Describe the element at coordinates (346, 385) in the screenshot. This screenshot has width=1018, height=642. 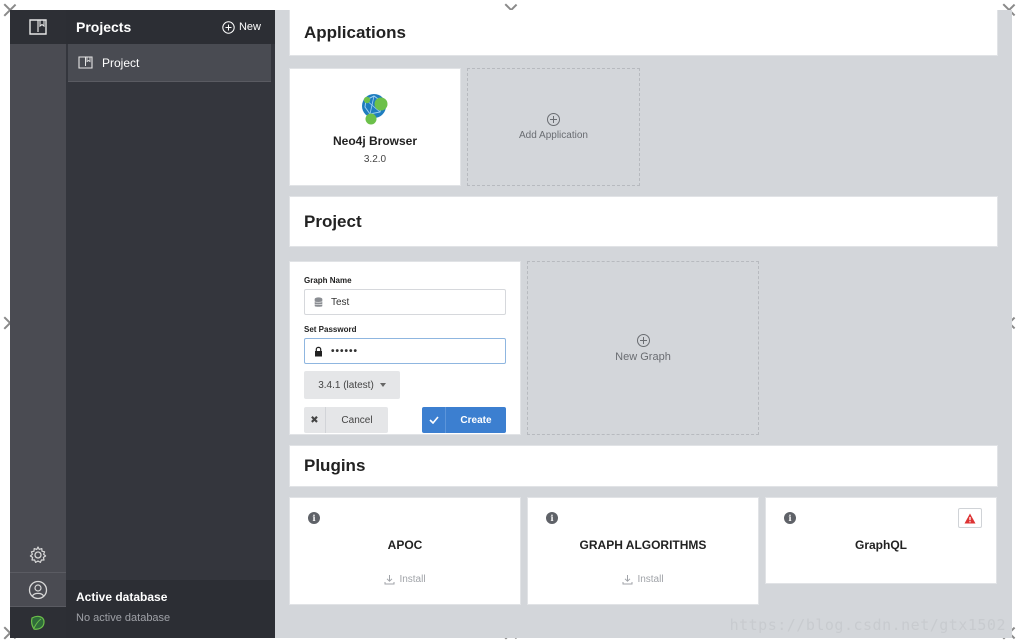
I see `version-select-value: 3.4.1 (latest)` at that location.